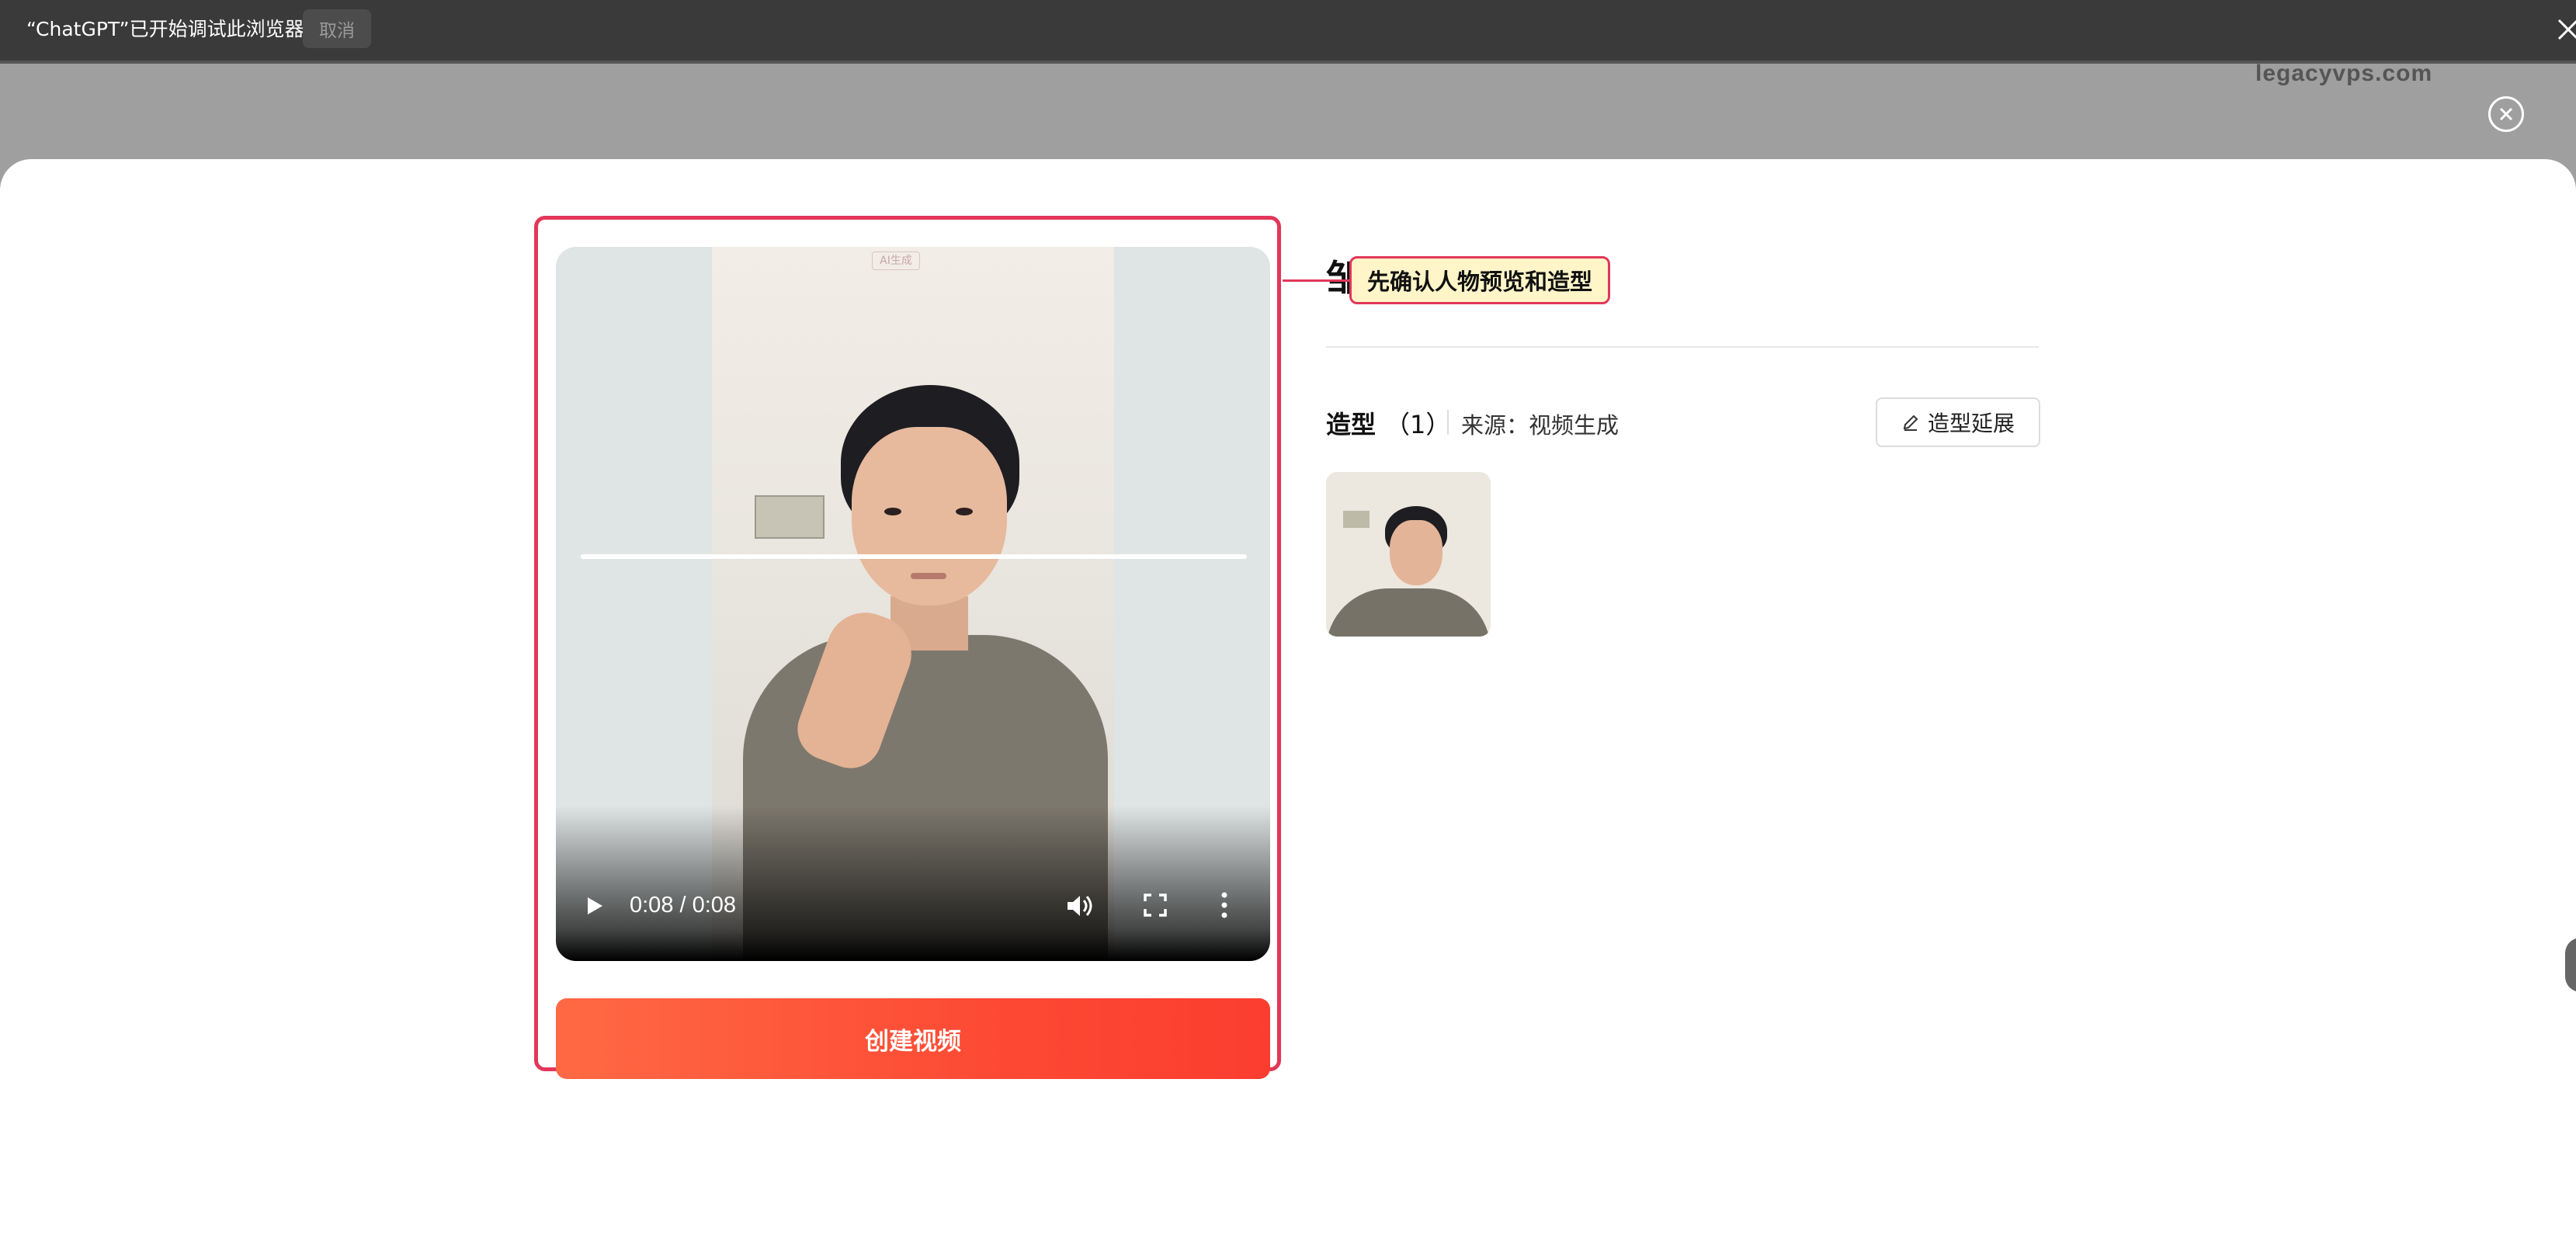 The width and height of the screenshot is (2576, 1256). What do you see at coordinates (1480, 280) in the screenshot?
I see `annotation-callout: 先确认人物预览和造型` at bounding box center [1480, 280].